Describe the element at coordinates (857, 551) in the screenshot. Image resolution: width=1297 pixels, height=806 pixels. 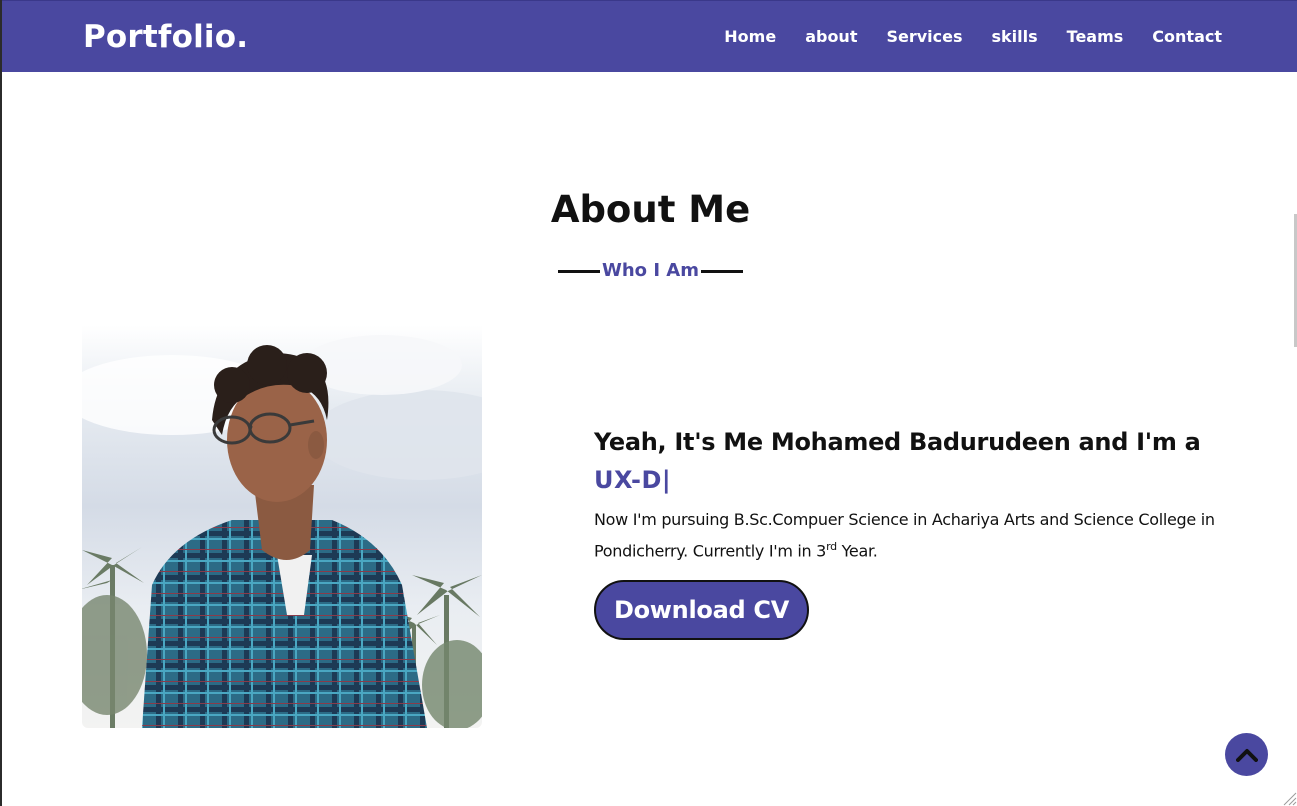
I see `description-end: Year.` at that location.